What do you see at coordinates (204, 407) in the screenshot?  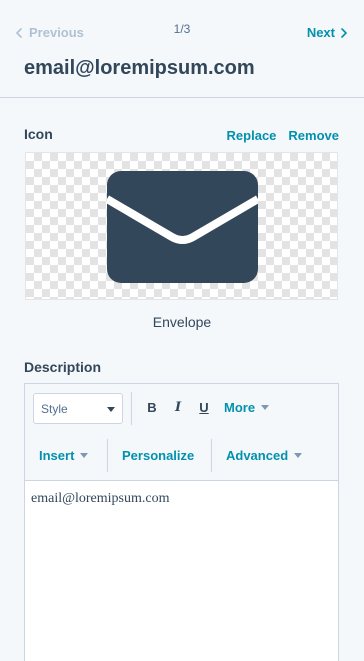 I see `underline-button: U` at bounding box center [204, 407].